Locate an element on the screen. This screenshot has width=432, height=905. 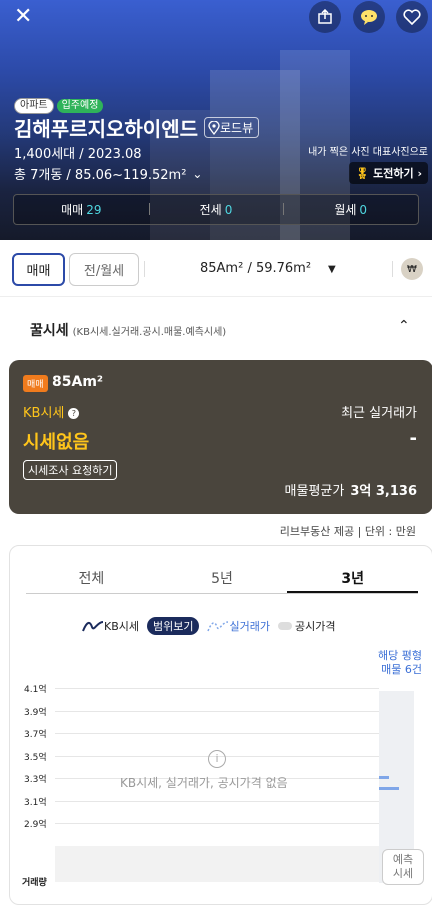
type-tag: 아파트 is located at coordinates (34, 106).